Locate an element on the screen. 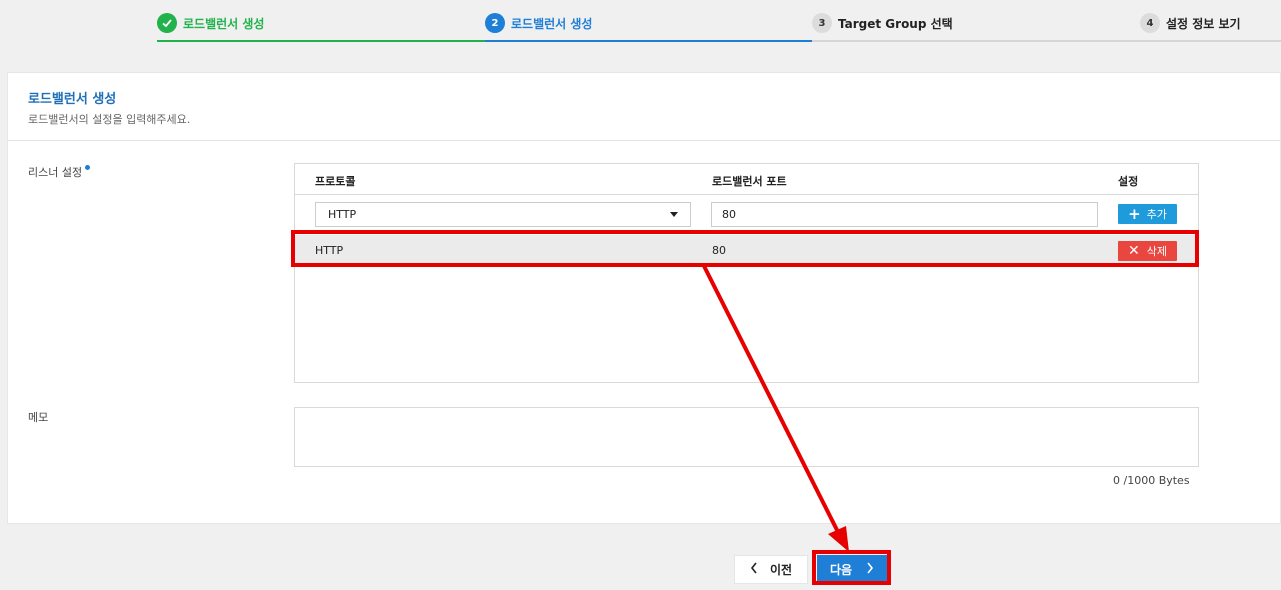 The image size is (1281, 590). column-settings: 설정 is located at coordinates (1128, 181).